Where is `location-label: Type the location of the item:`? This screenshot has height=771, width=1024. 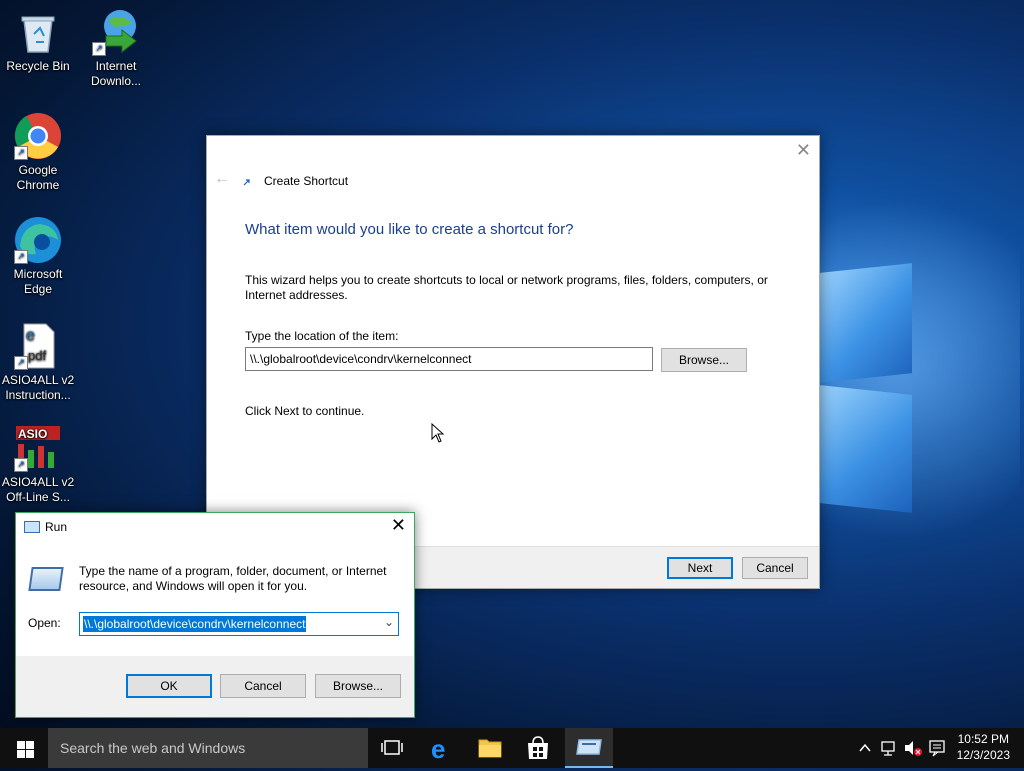
location-label: Type the location of the item: is located at coordinates (322, 336).